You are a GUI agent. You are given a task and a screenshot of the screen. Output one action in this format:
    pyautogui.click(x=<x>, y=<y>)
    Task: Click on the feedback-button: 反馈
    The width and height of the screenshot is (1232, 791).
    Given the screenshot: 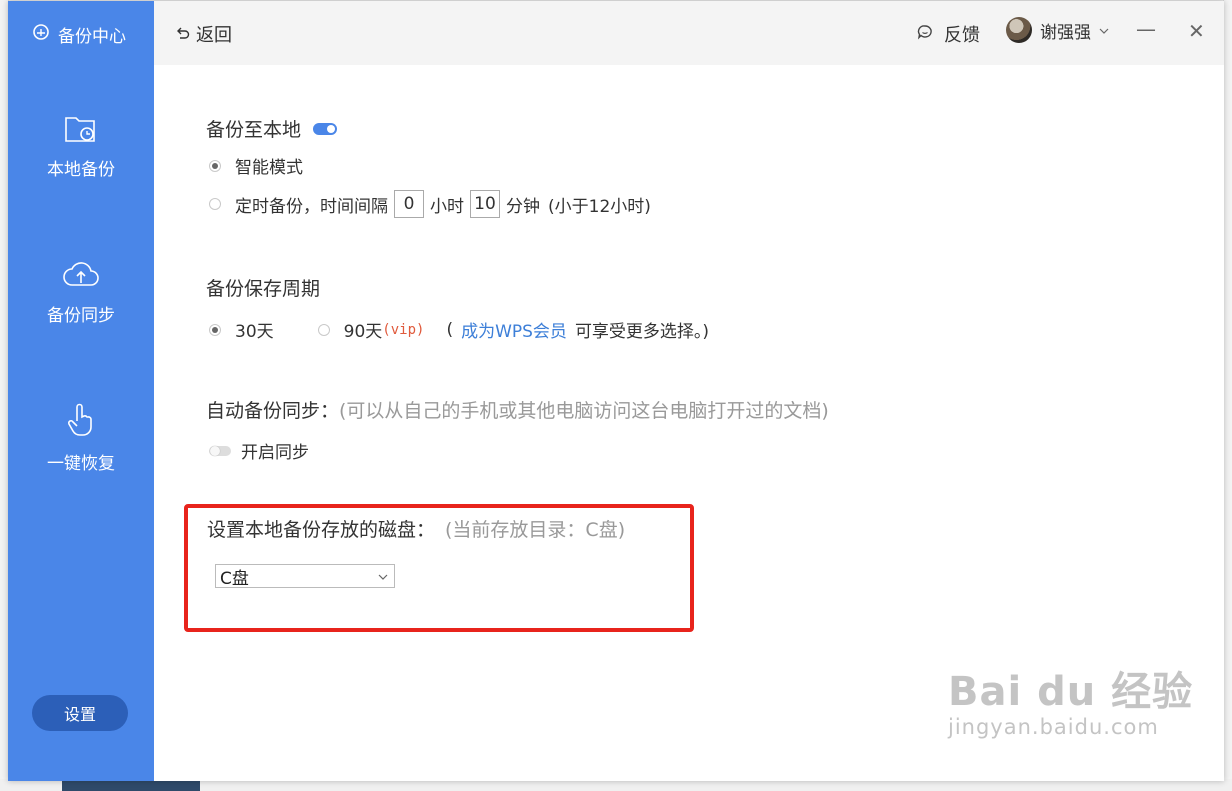 What is the action you would take?
    pyautogui.click(x=948, y=34)
    